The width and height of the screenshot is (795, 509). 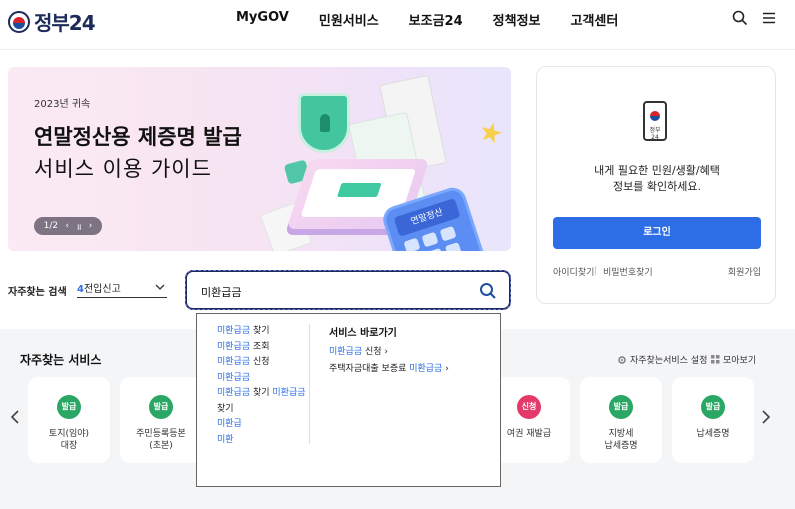 I want to click on view-all-link: 모아보기, so click(x=733, y=359).